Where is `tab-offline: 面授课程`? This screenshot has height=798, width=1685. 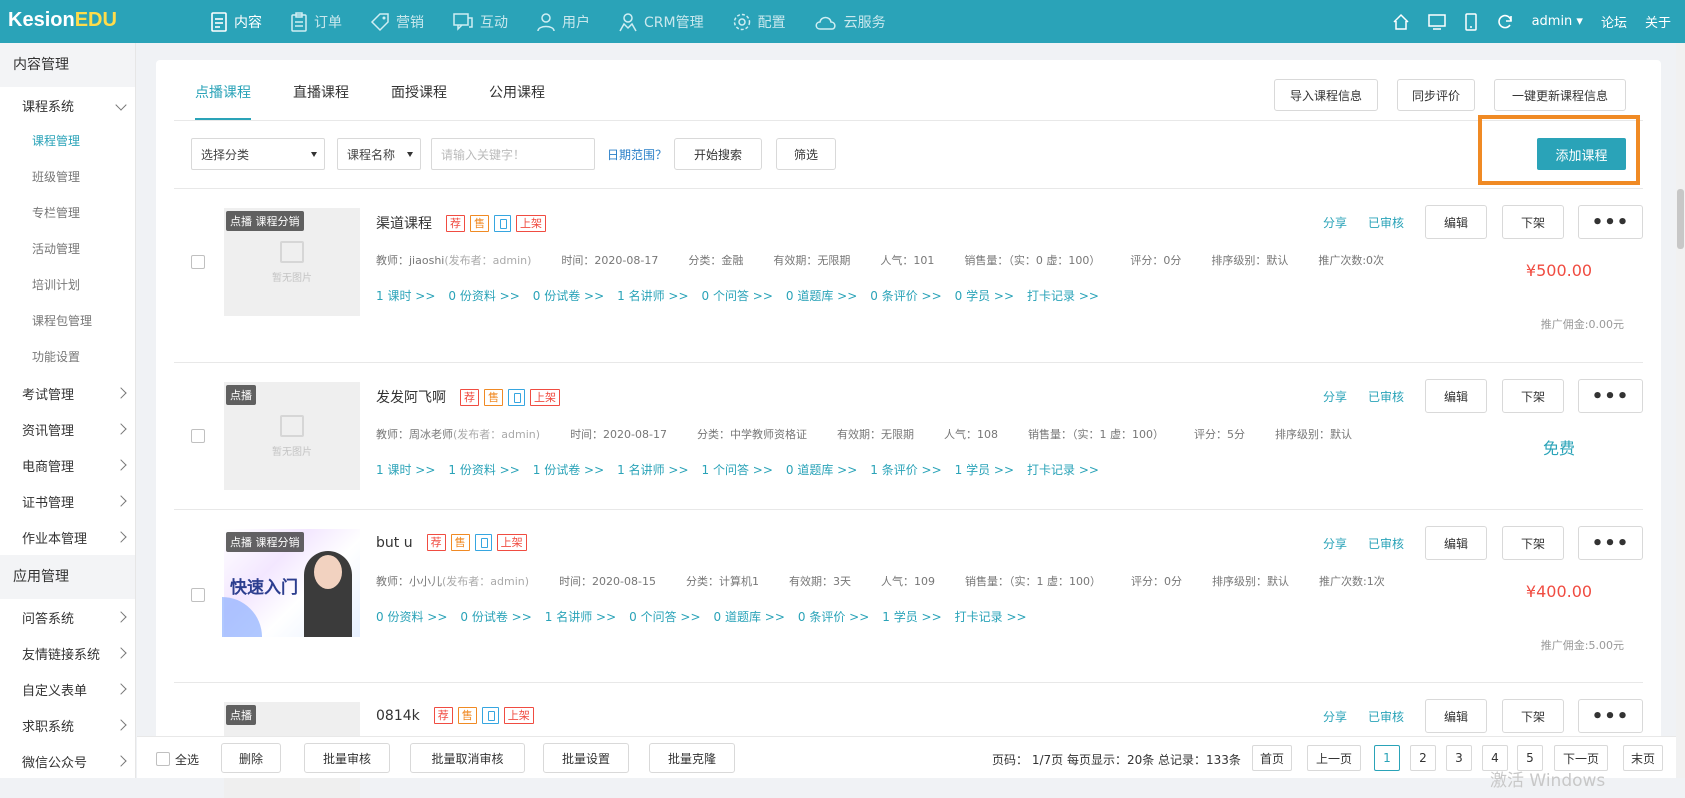 tab-offline: 面授课程 is located at coordinates (419, 90).